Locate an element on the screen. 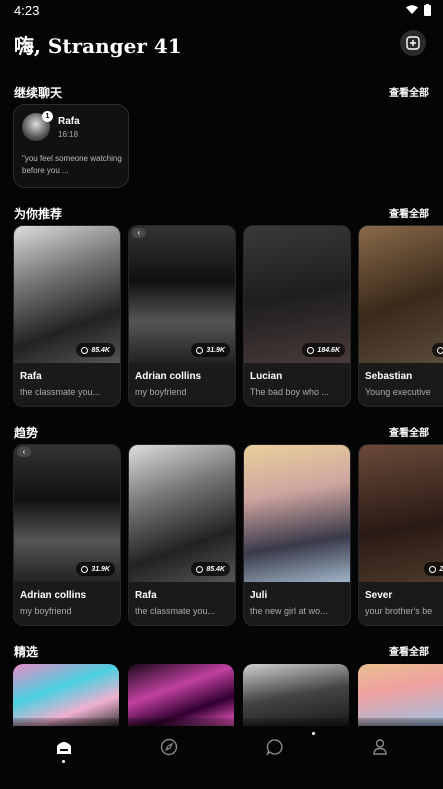 The width and height of the screenshot is (443, 789). explore-icon is located at coordinates (169, 747).